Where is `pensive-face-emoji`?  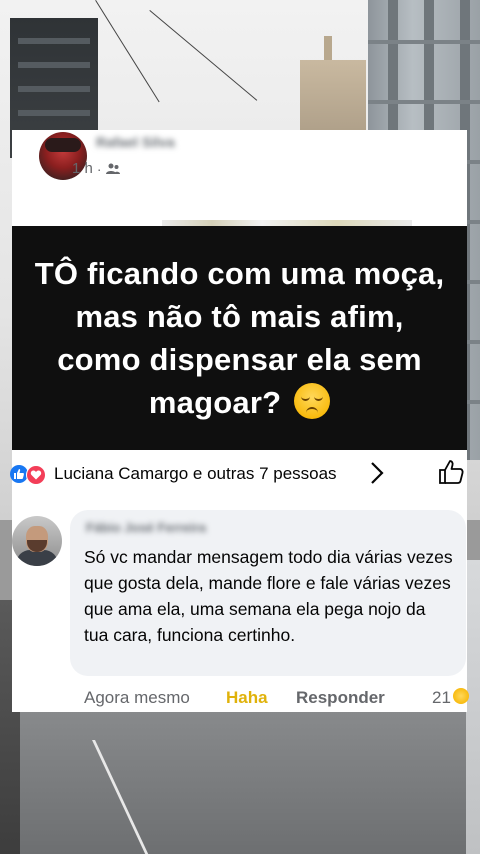 pensive-face-emoji is located at coordinates (312, 401).